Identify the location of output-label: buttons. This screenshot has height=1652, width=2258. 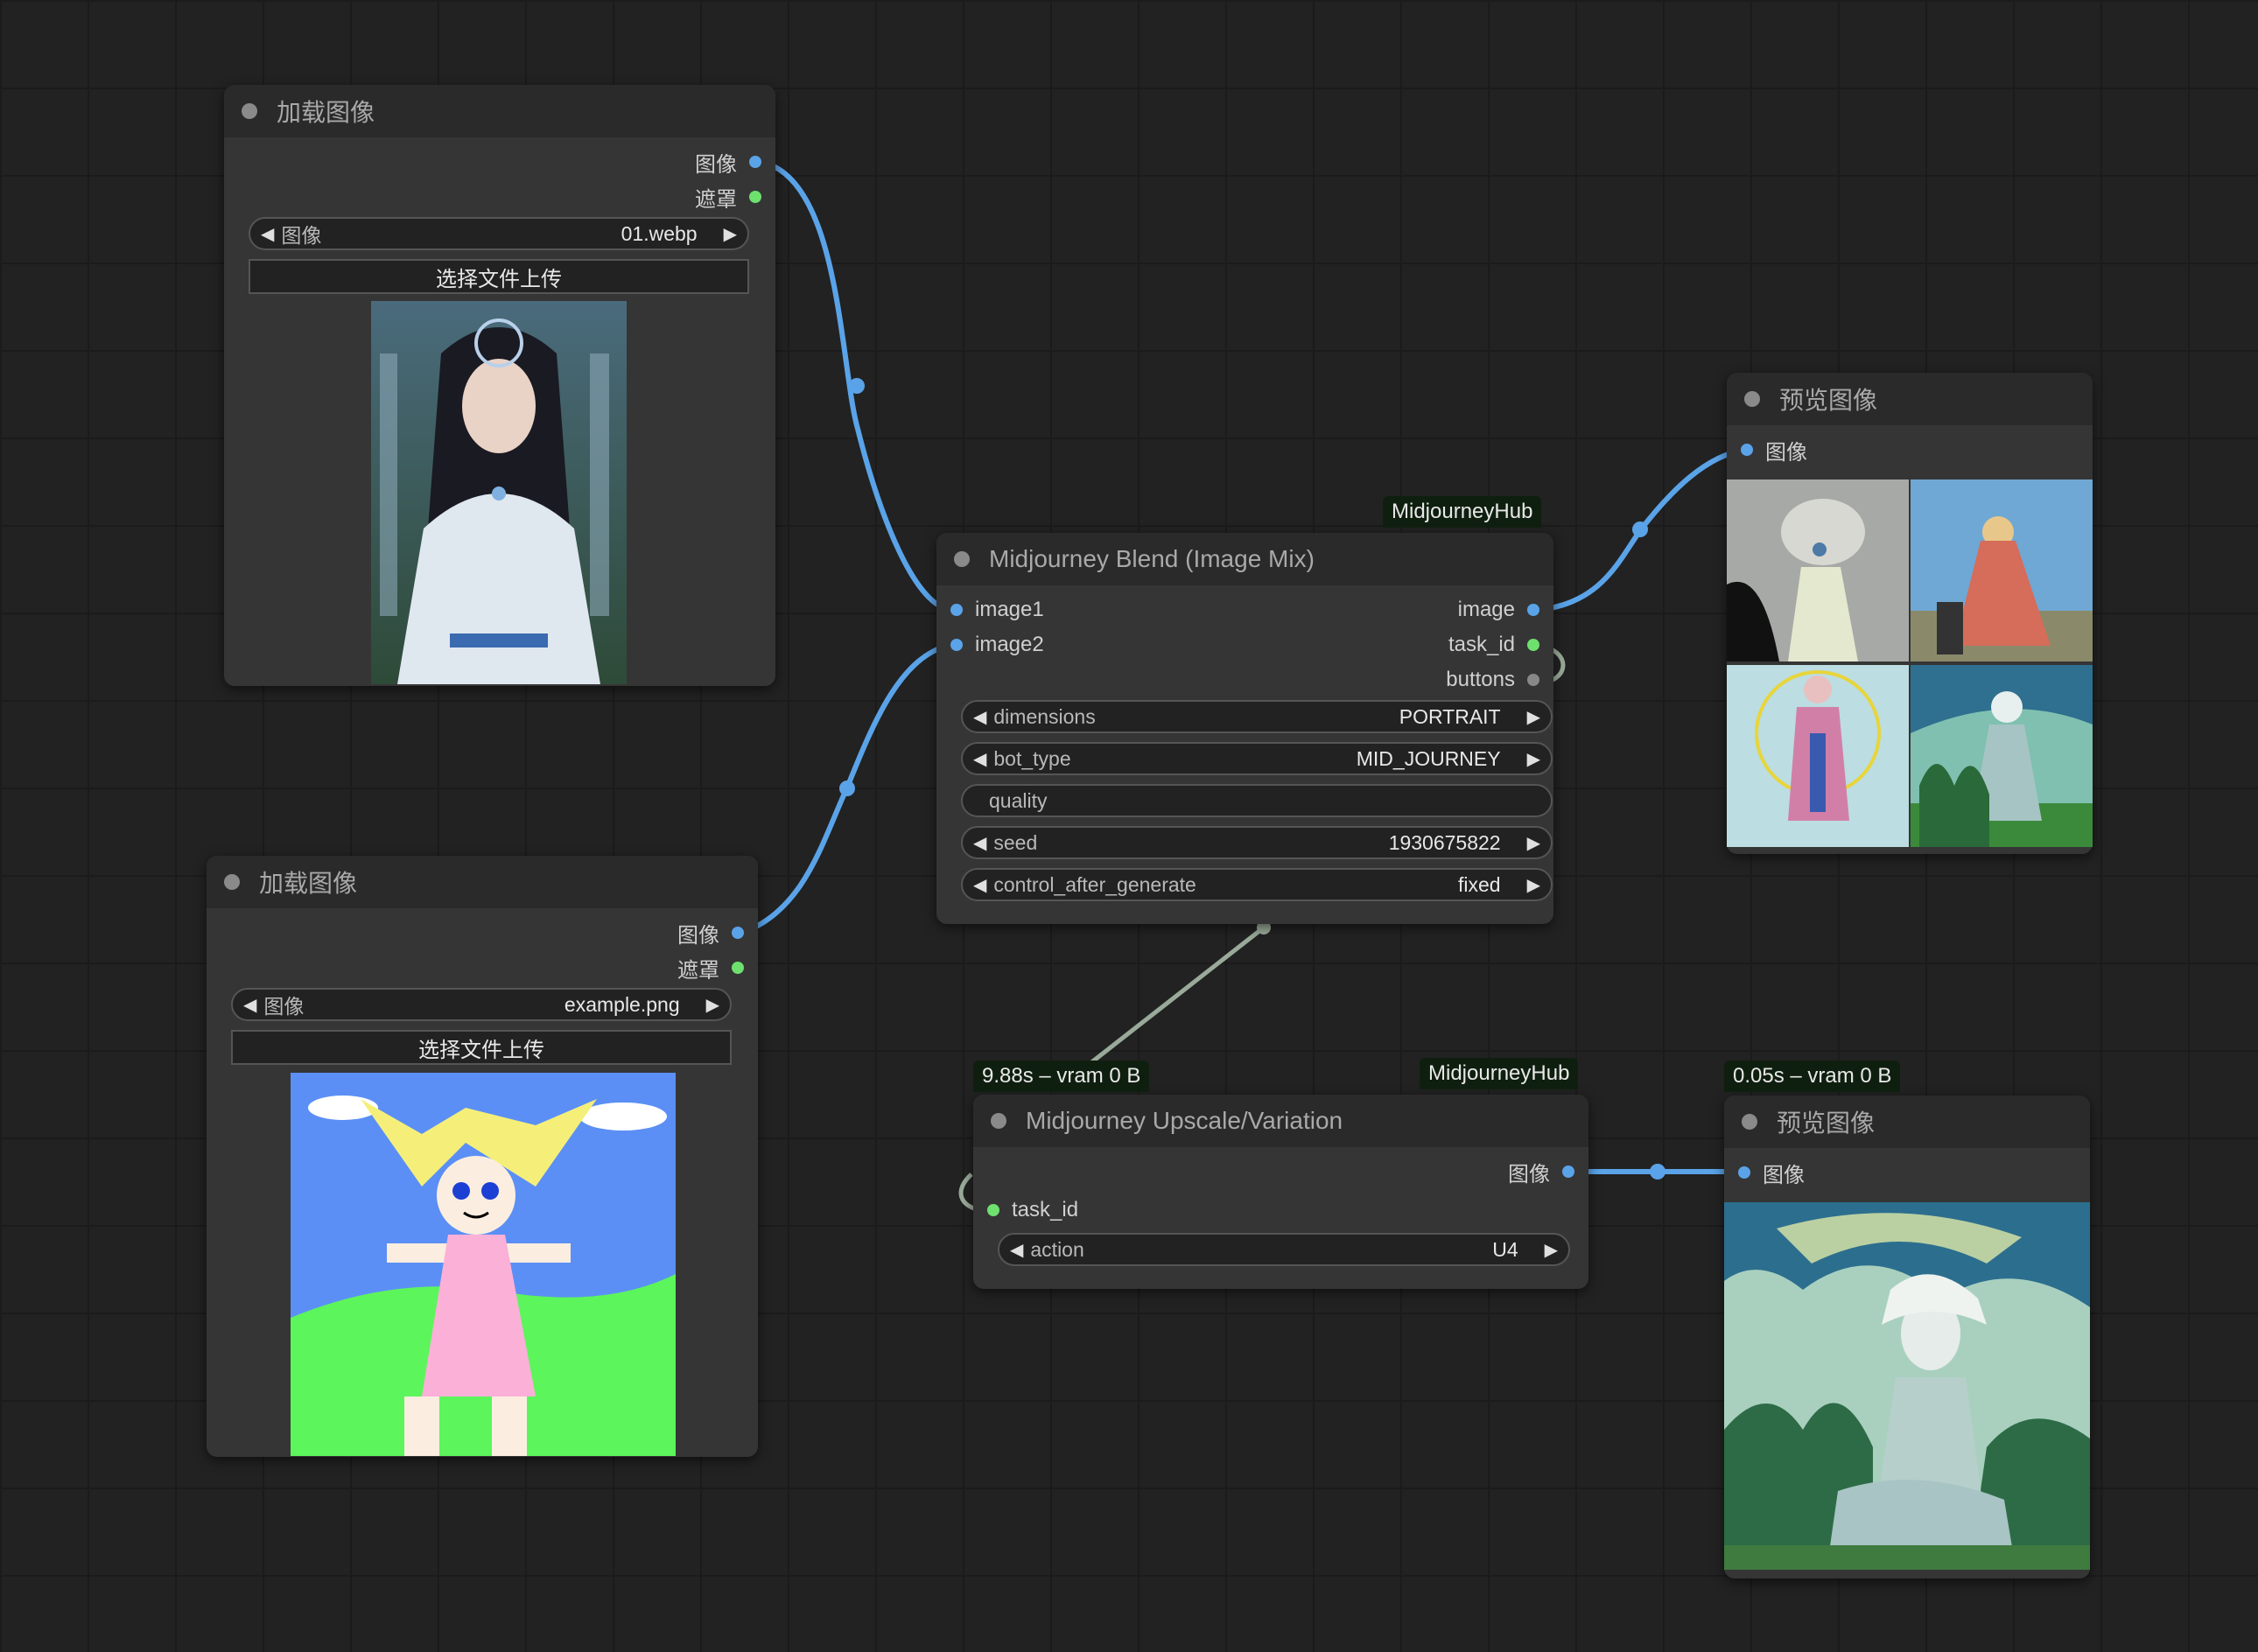
(1480, 679).